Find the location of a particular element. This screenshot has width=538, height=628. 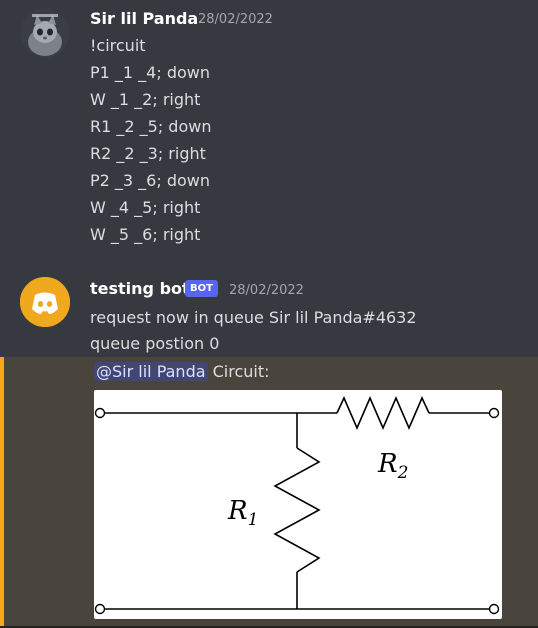

mention-message-line: @Sir lil Panda Circuit: is located at coordinates (182, 371).